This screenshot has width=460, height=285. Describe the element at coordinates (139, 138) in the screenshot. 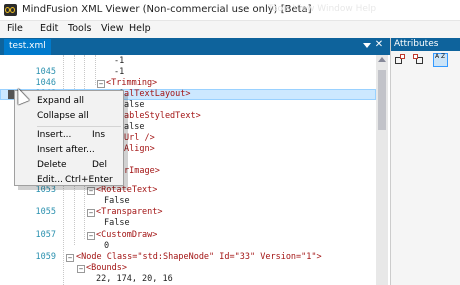

I see `code-line: Url />` at that location.